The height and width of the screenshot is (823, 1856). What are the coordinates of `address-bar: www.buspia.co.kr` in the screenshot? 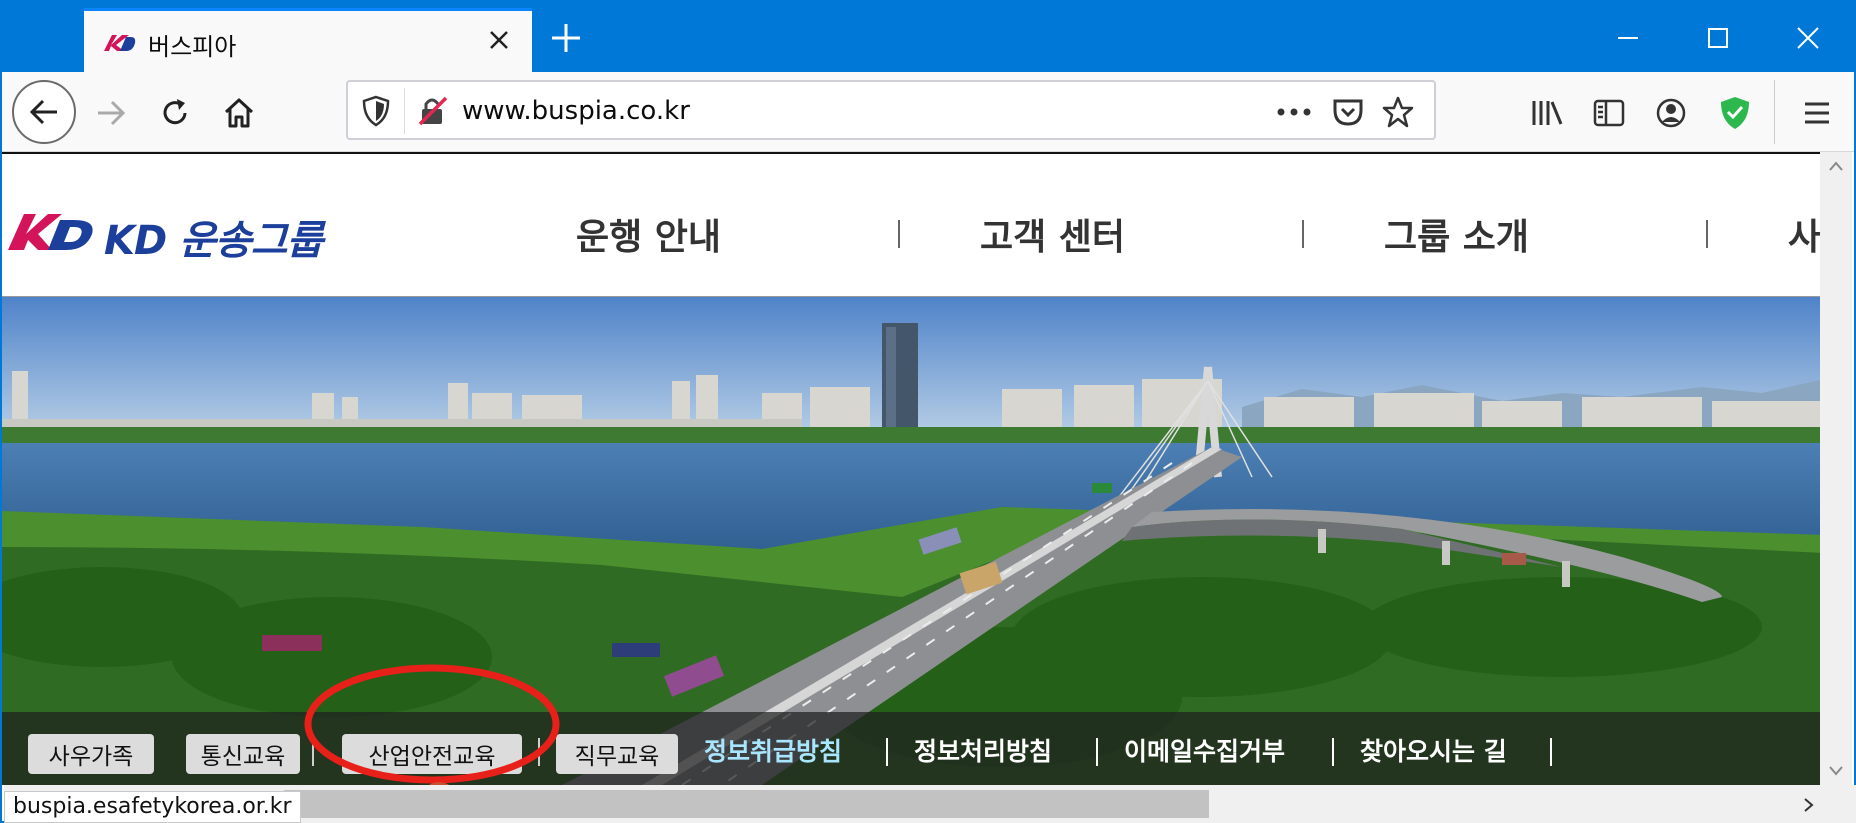 It's located at (891, 110).